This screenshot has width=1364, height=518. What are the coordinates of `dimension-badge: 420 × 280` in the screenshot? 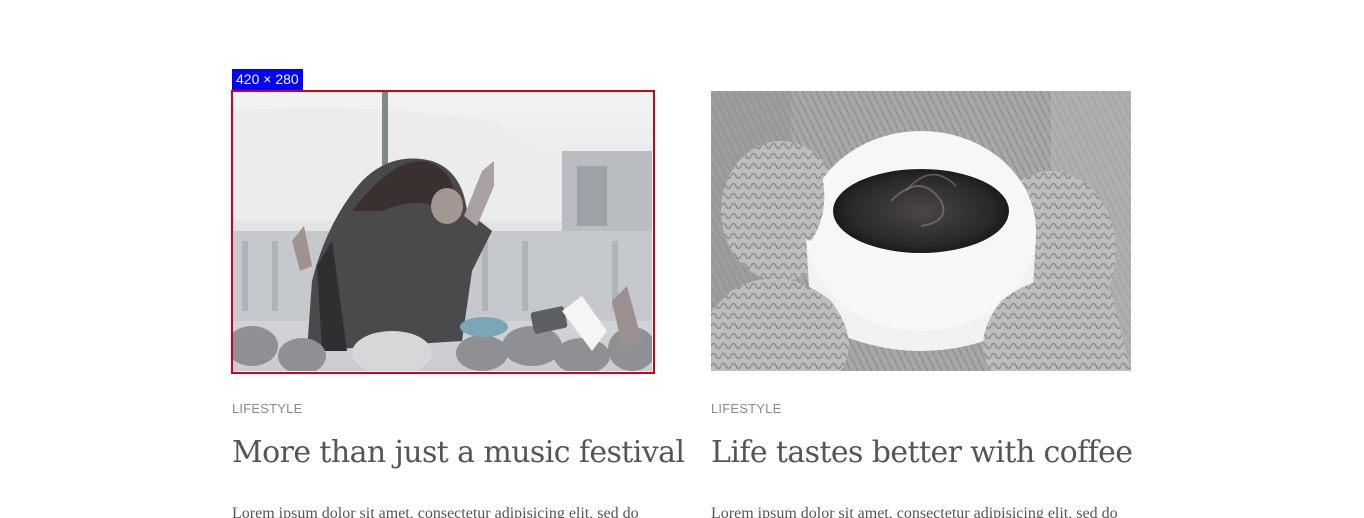 It's located at (267, 79).